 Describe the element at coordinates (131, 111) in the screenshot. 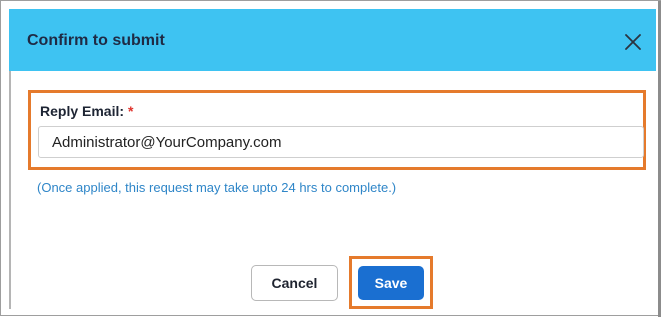

I see `required-marker: *` at that location.